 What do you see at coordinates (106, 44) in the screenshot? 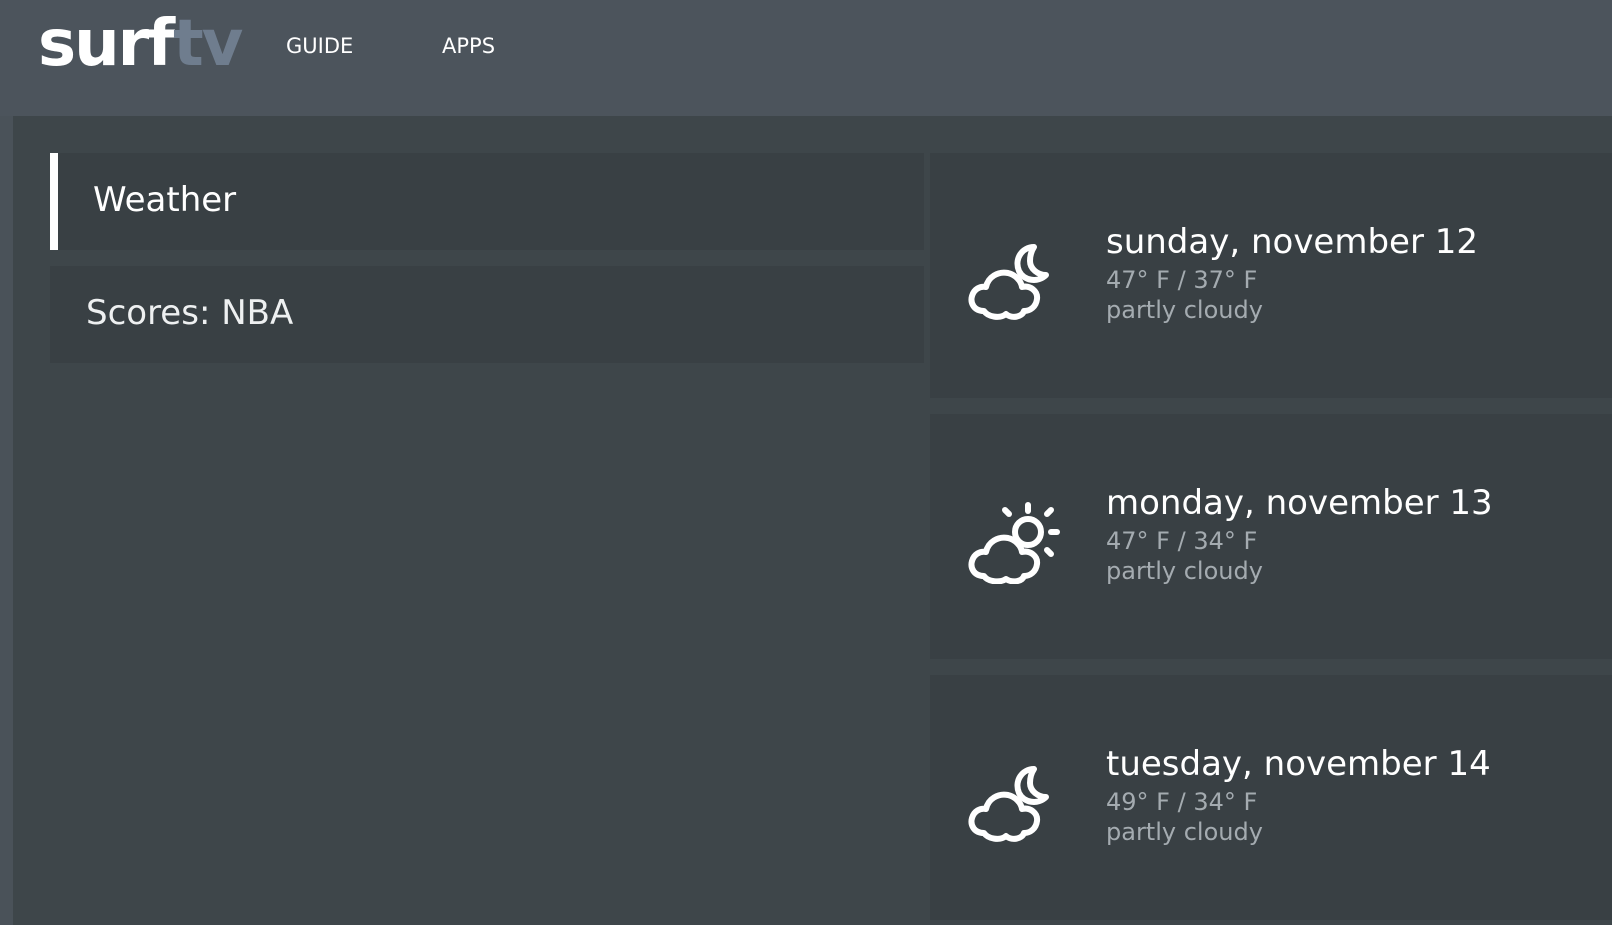
I see `logo-primary: surf` at bounding box center [106, 44].